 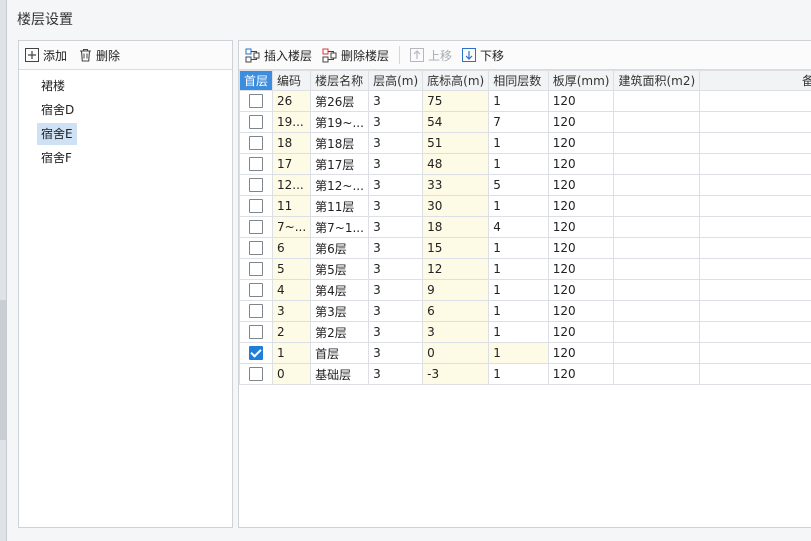 I want to click on floor-code-cell: 3, so click(x=292, y=311).